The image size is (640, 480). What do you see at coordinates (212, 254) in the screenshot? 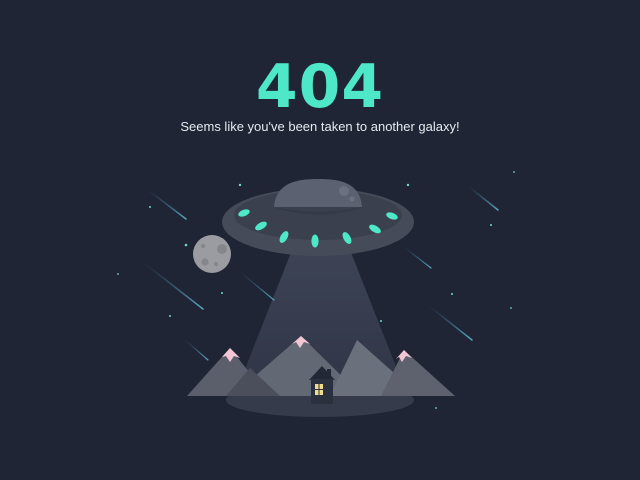
I see `moon-icon` at bounding box center [212, 254].